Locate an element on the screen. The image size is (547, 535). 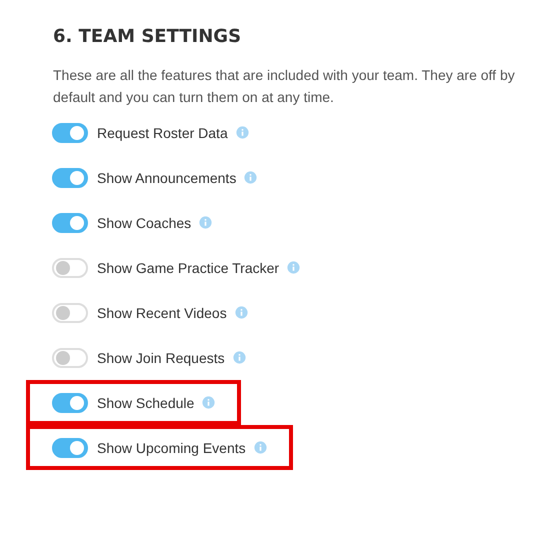
setting-label: Show Schedule is located at coordinates (145, 402).